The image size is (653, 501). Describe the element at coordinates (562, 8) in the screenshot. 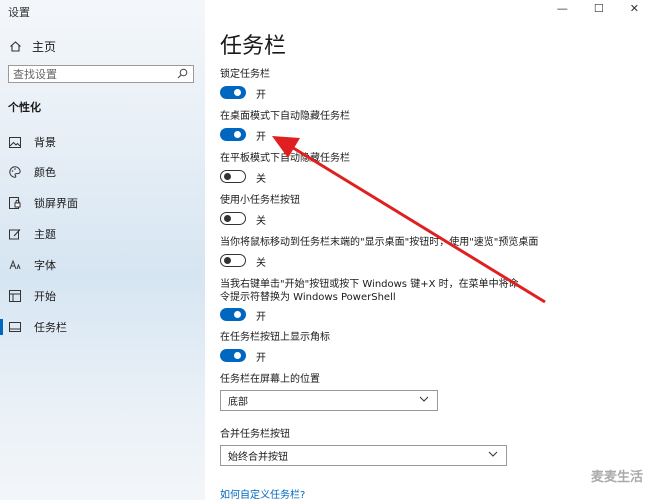

I see `minimize-button: —` at that location.